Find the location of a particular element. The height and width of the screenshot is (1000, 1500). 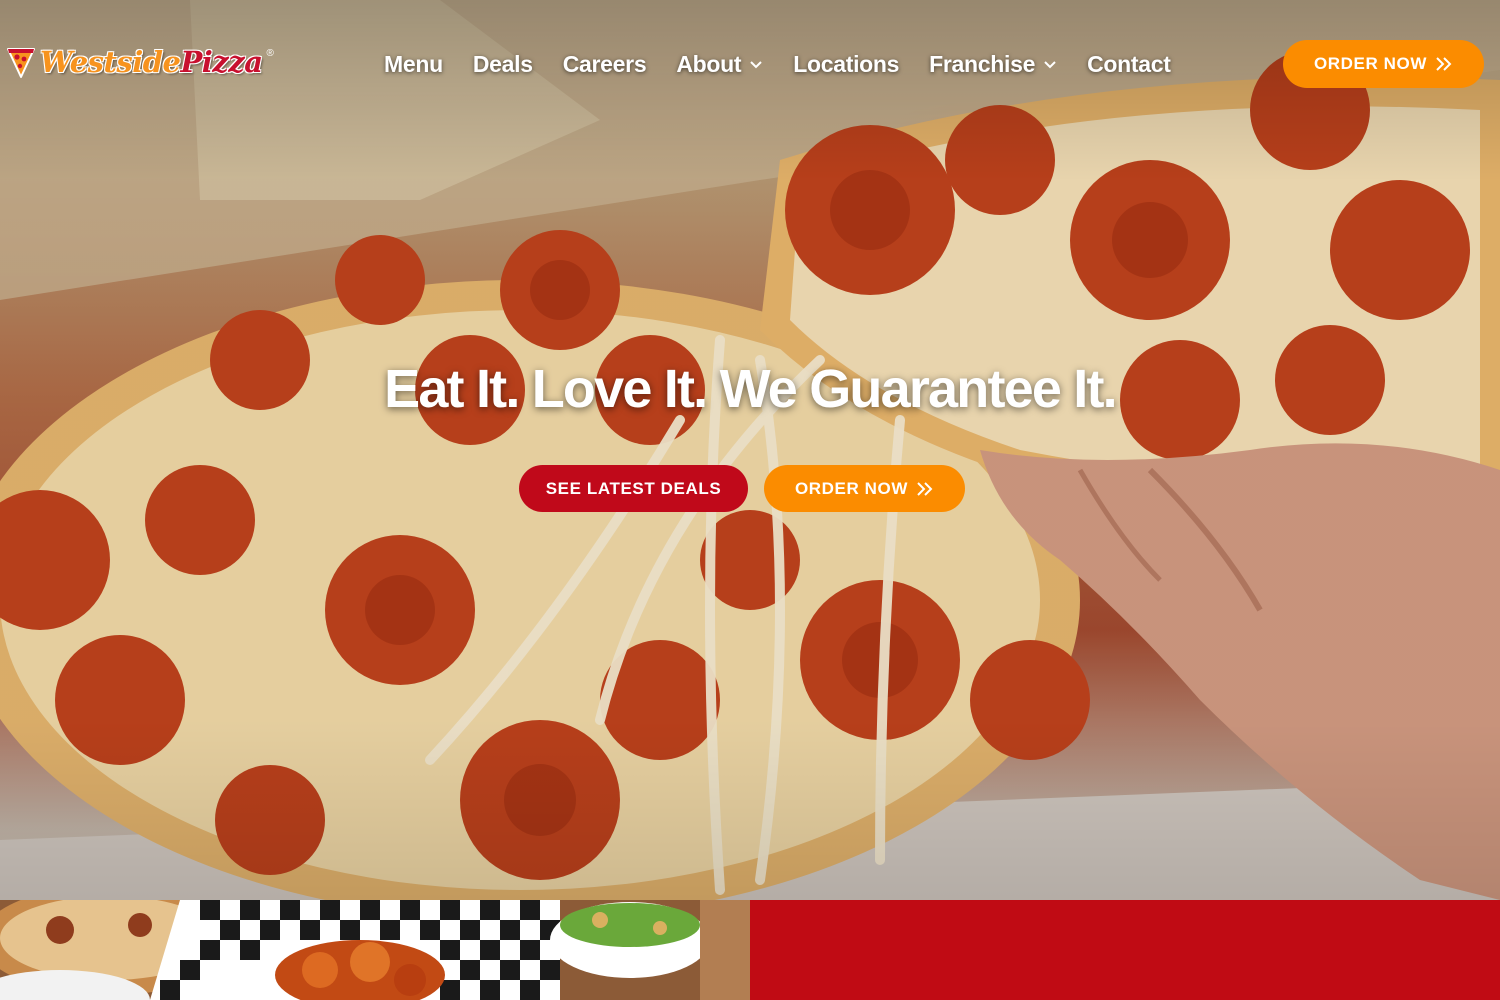

nav-item-franchise: Franchise is located at coordinates (993, 64).